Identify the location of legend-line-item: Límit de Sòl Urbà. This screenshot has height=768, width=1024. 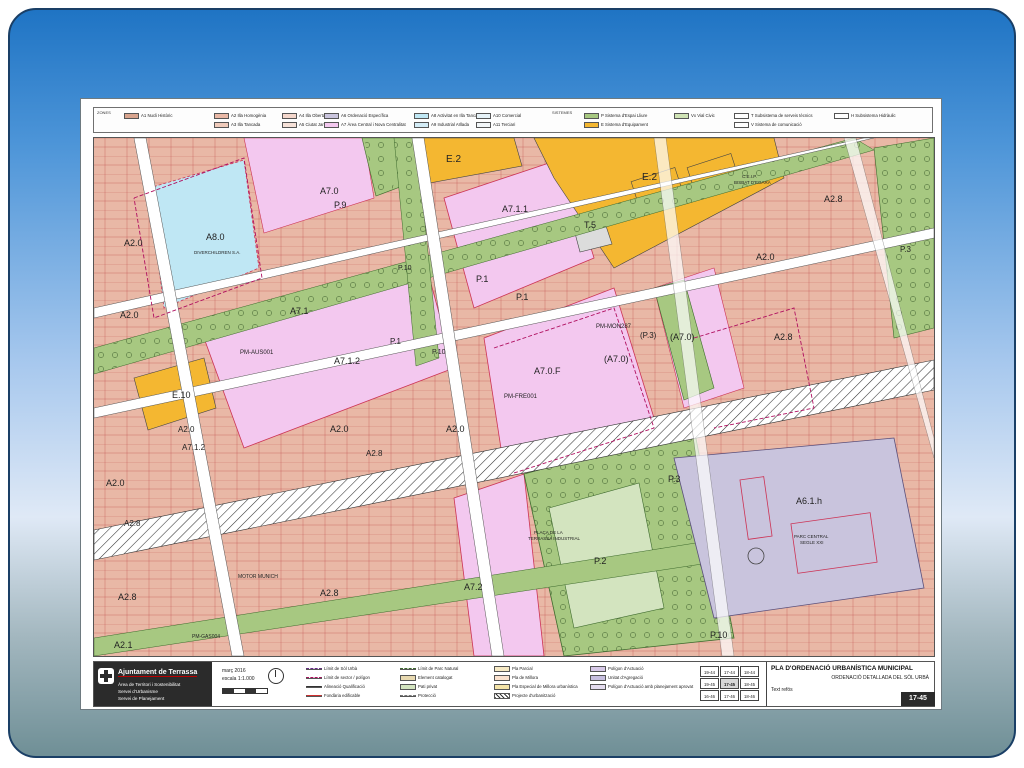
(331, 668).